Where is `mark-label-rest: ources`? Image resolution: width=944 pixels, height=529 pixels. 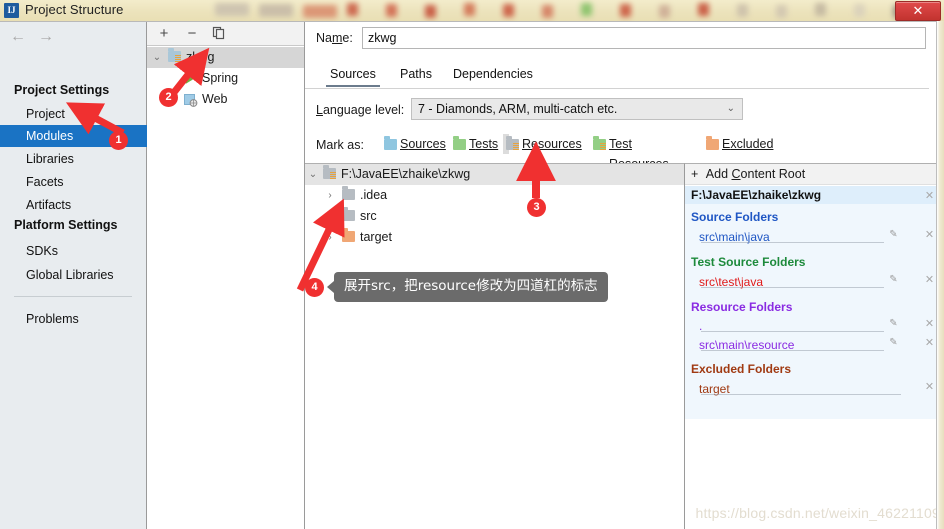
mark-label-rest: ources is located at coordinates (427, 144).